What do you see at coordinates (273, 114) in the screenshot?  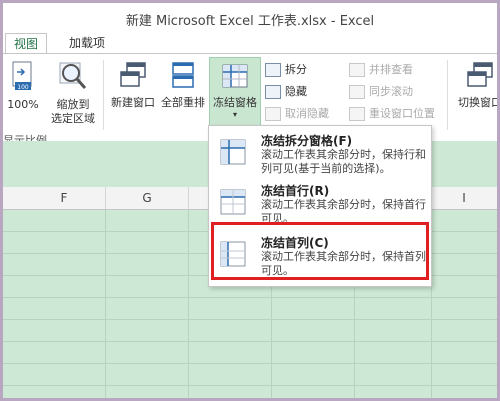 I see `unhide-icon` at bounding box center [273, 114].